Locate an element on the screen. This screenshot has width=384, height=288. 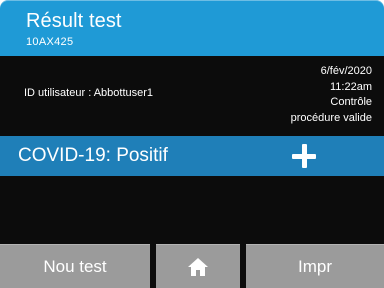
home-button is located at coordinates (198, 266).